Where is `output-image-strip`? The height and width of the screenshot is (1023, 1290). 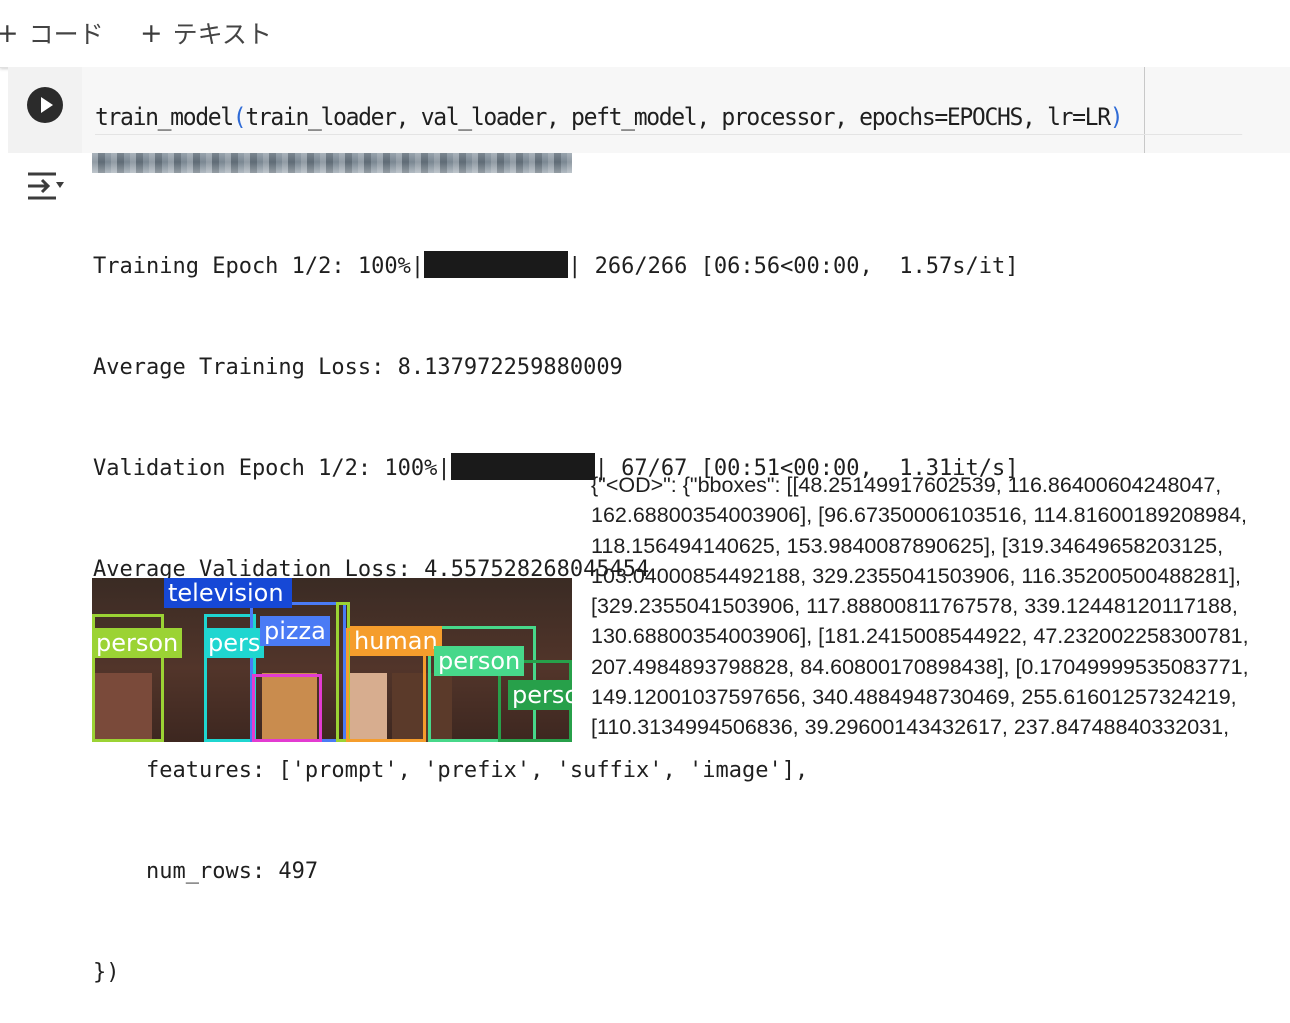
output-image-strip is located at coordinates (332, 163).